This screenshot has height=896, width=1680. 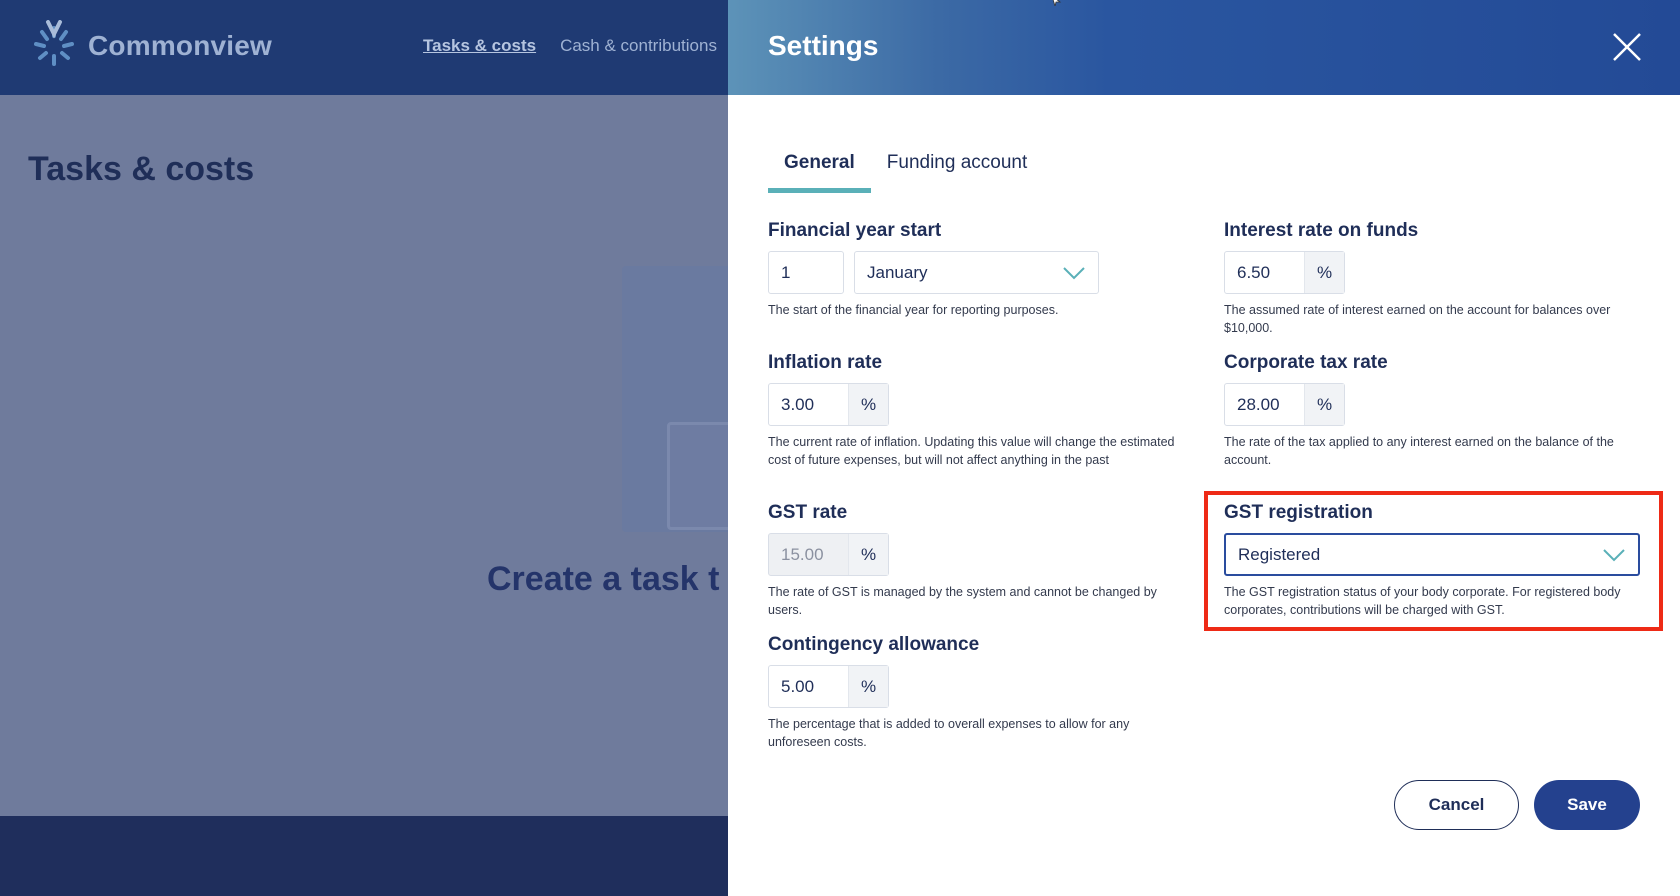 I want to click on tab-general: General, so click(x=819, y=169).